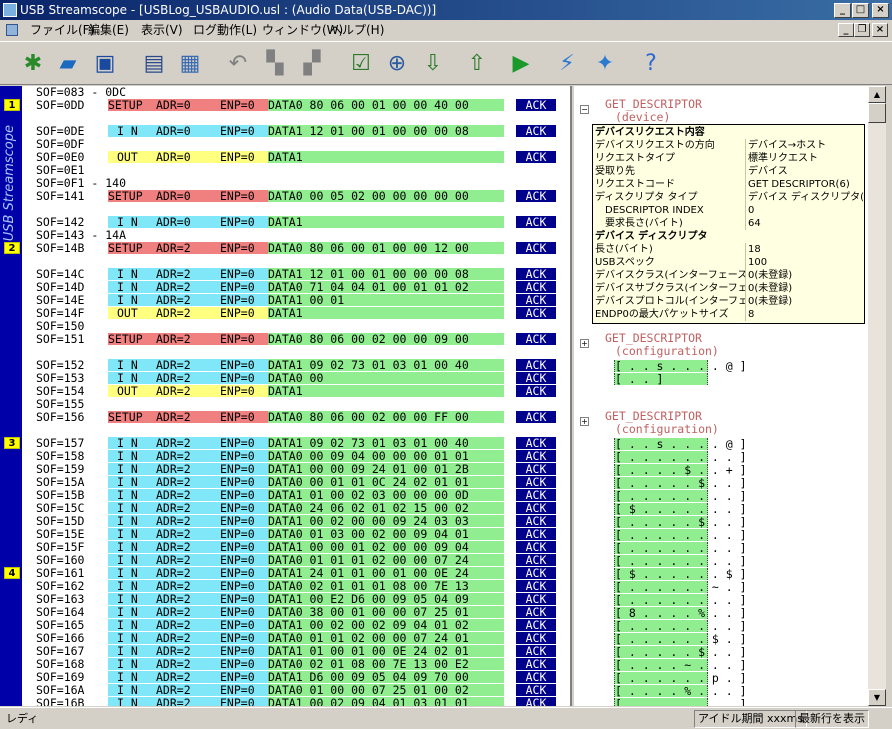 This screenshot has width=892, height=729. I want to click on run-icon: ▶, so click(521, 64).